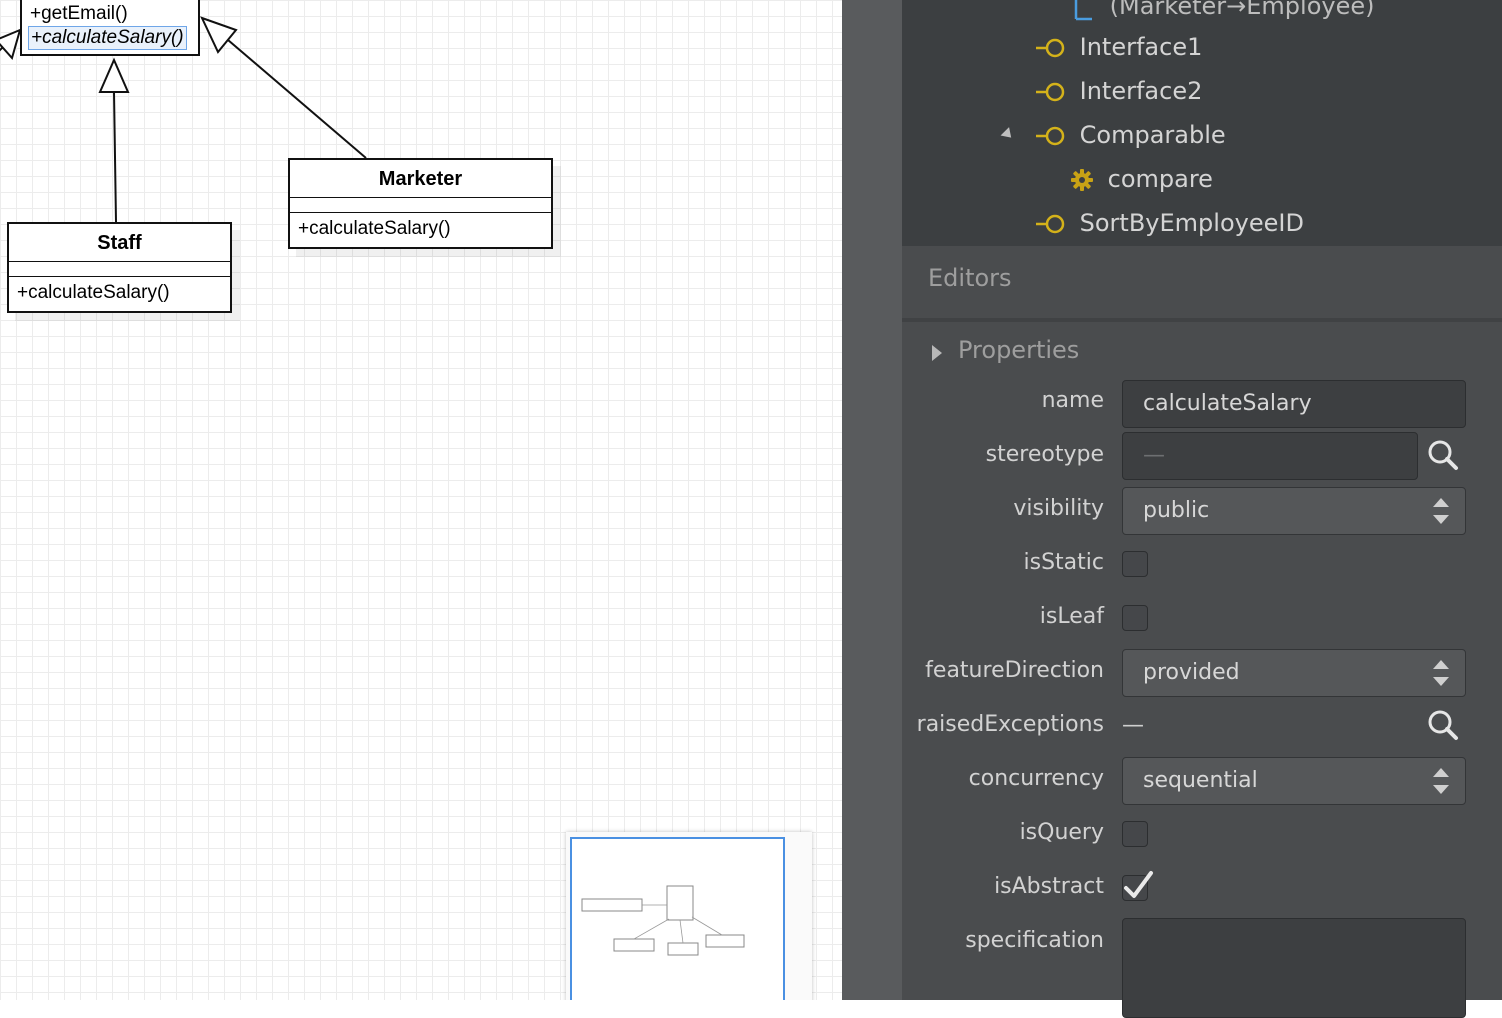  I want to click on marketer-class: Marketer +calculateSalary(), so click(420, 203).